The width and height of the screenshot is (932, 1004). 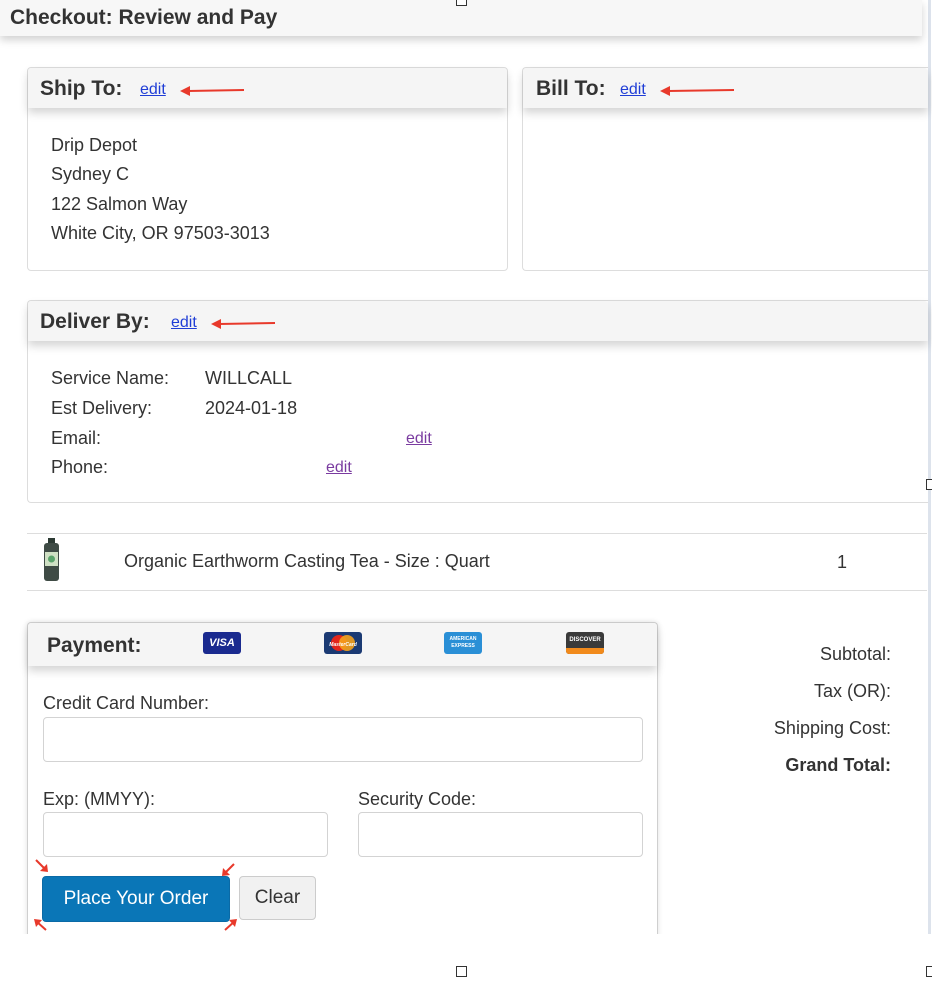 I want to click on page-edge-line, so click(x=929, y=475).